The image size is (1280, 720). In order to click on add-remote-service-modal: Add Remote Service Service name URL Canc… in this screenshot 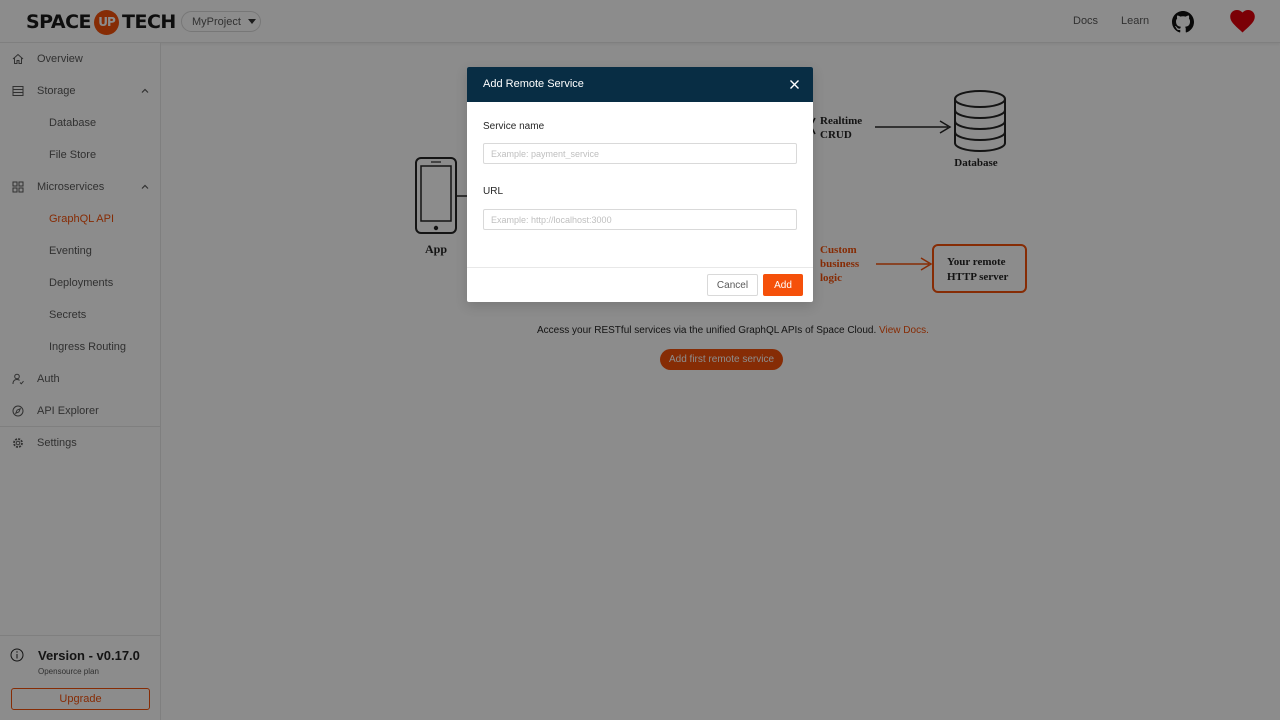, I will do `click(640, 184)`.